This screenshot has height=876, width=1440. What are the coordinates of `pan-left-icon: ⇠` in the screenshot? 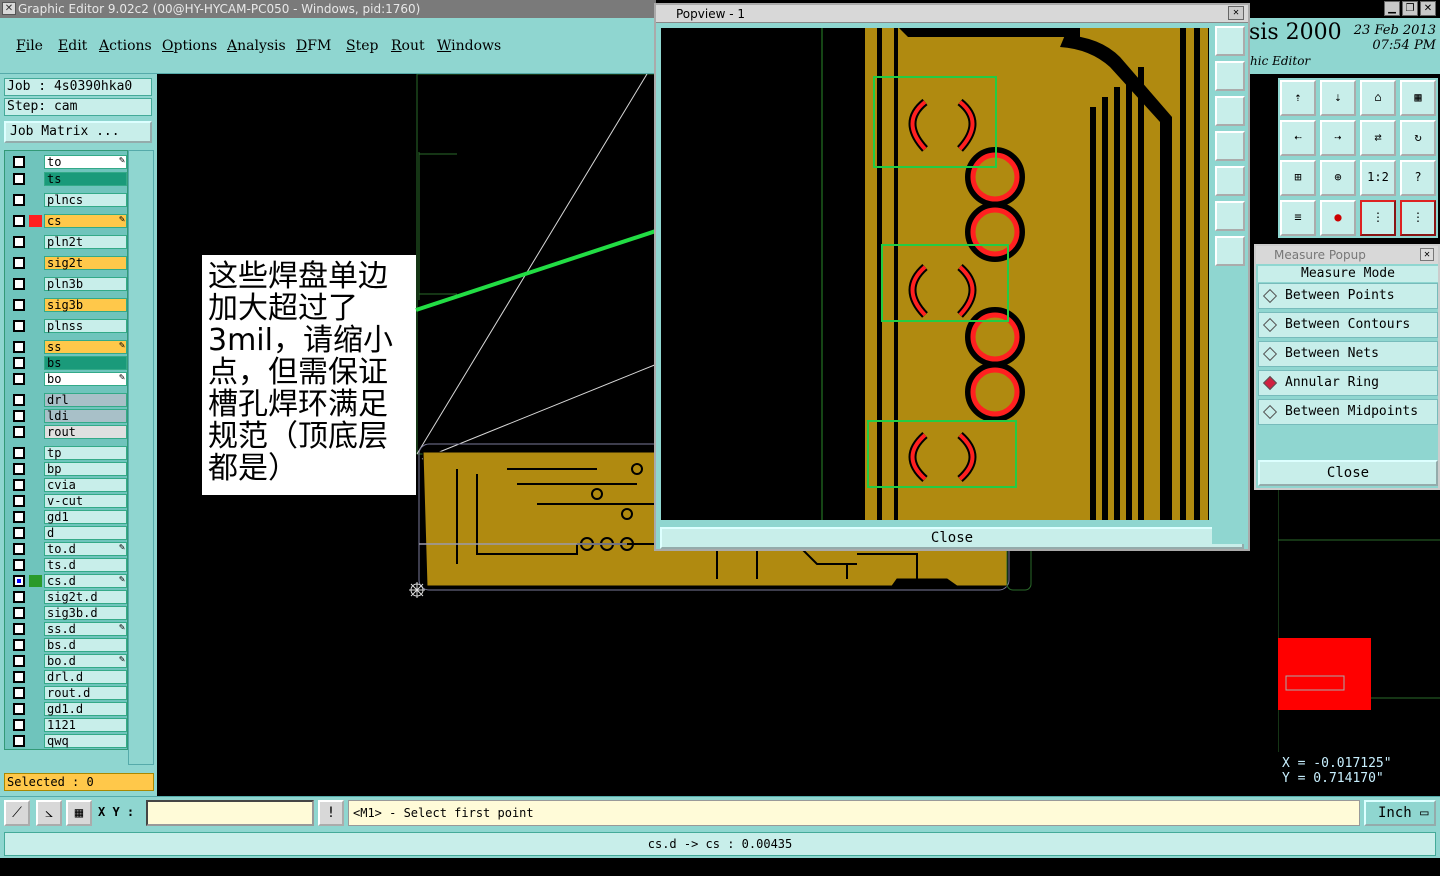 It's located at (1298, 138).